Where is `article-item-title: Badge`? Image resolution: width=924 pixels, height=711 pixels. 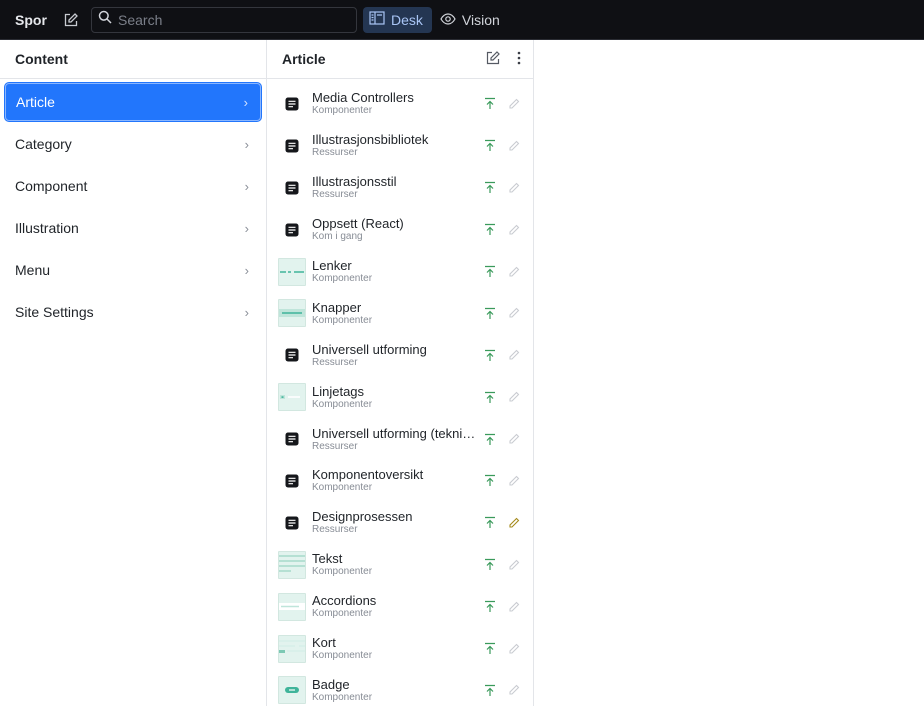
article-item-title: Badge is located at coordinates (331, 684).